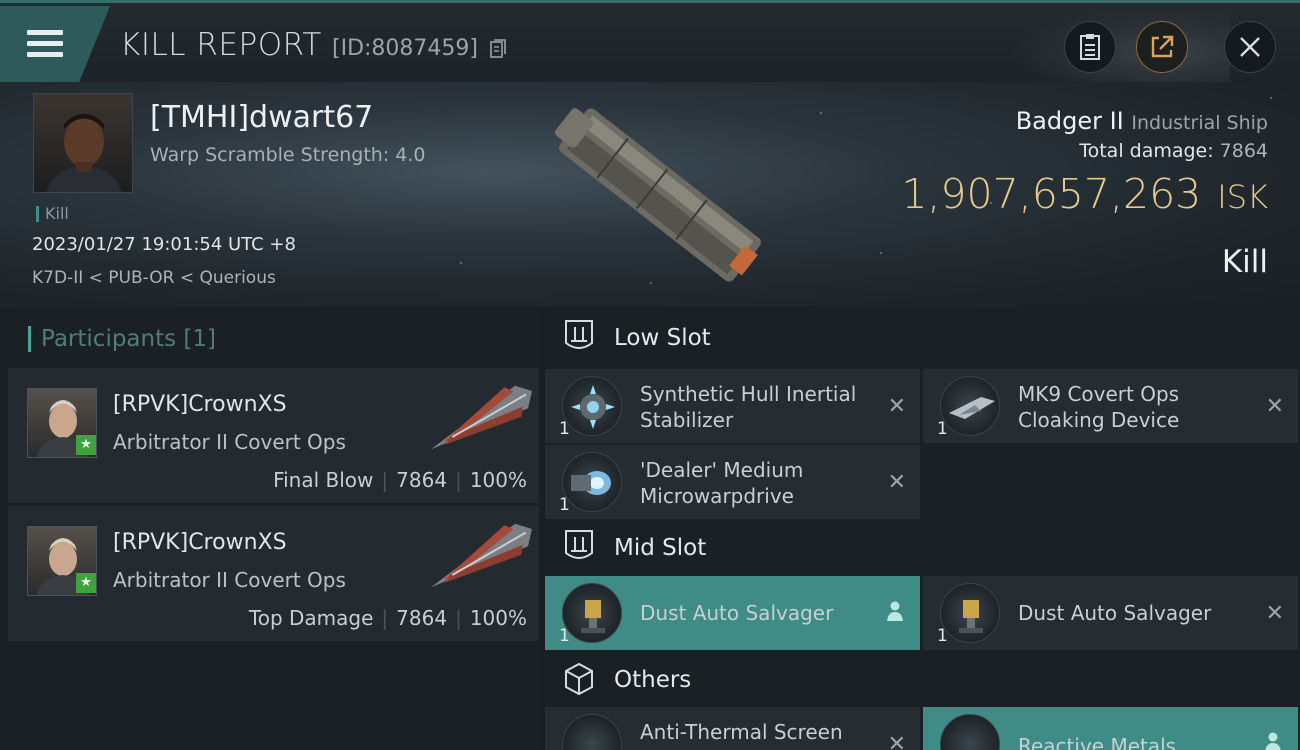 The height and width of the screenshot is (750, 1300). I want to click on module-item: 1 'Dealer' Medium Microwarpdrive ✕, so click(732, 482).